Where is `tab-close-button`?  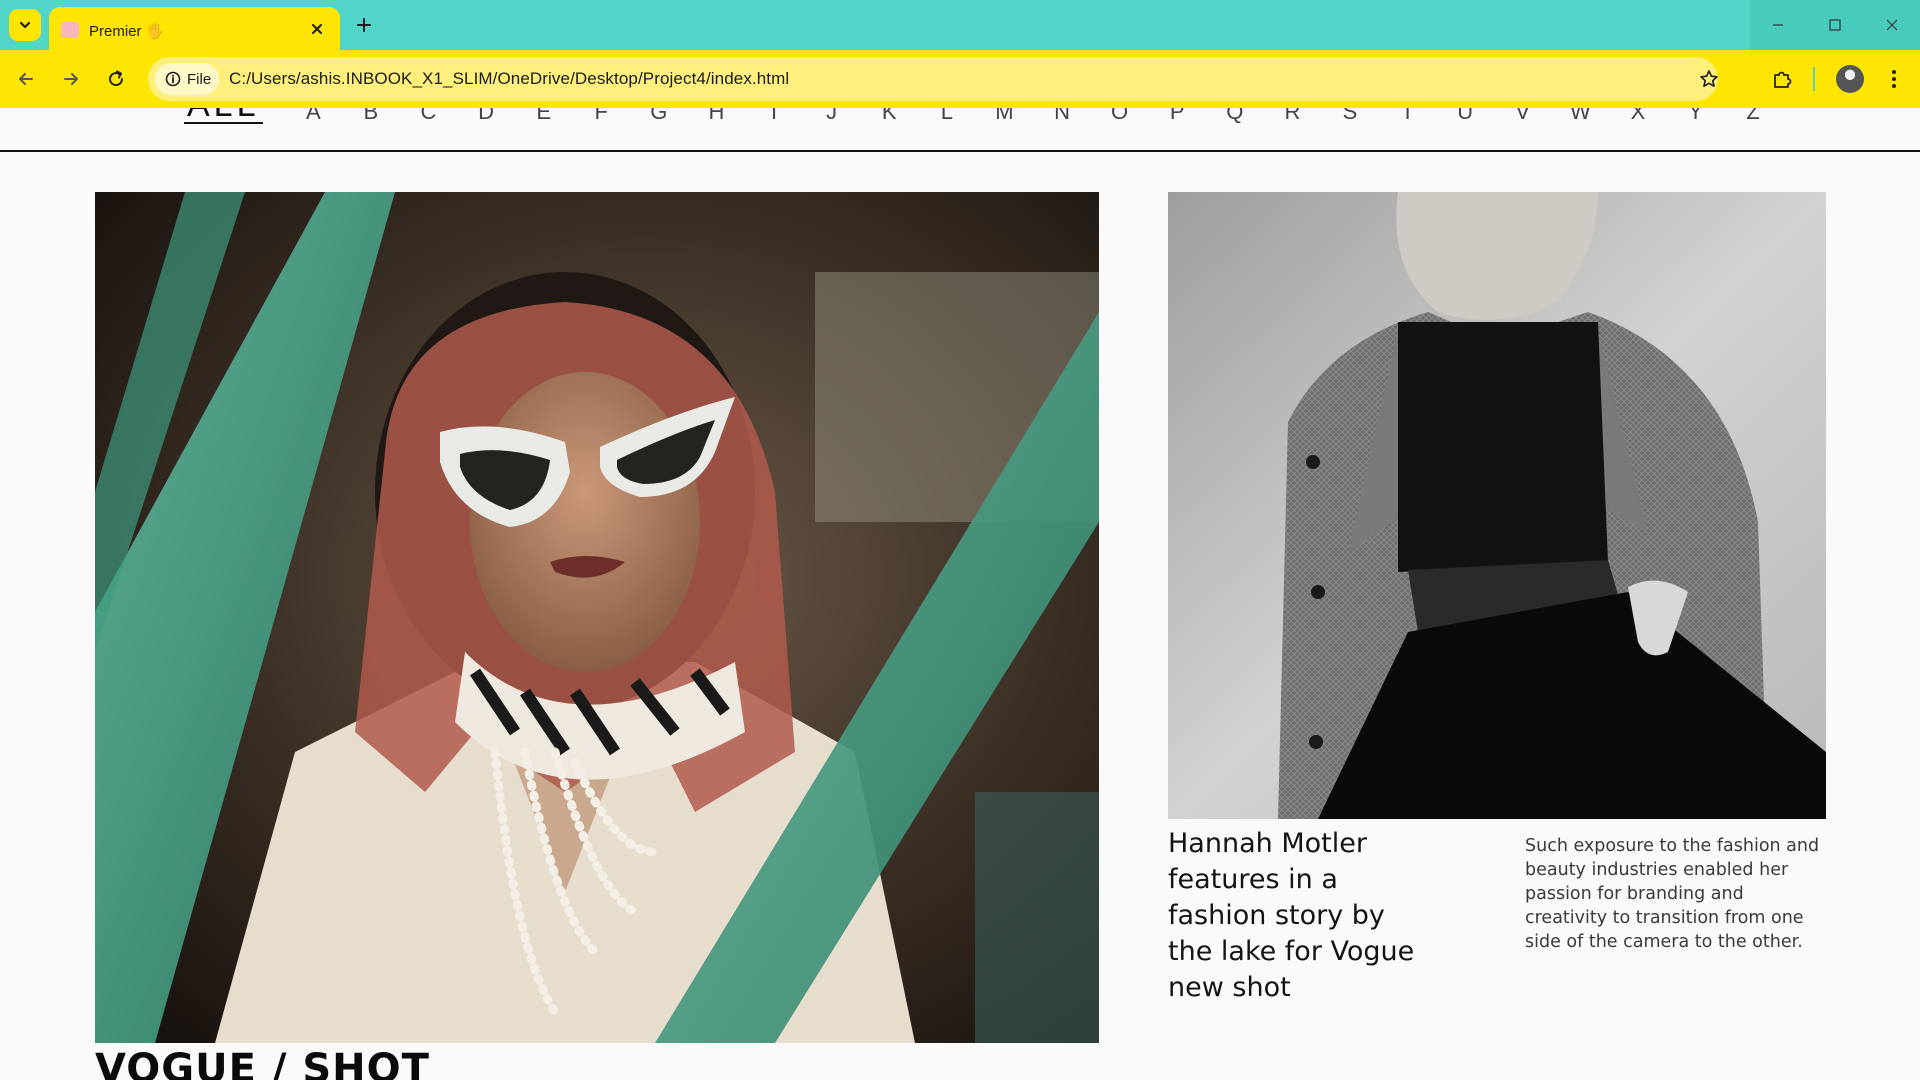 tab-close-button is located at coordinates (317, 29).